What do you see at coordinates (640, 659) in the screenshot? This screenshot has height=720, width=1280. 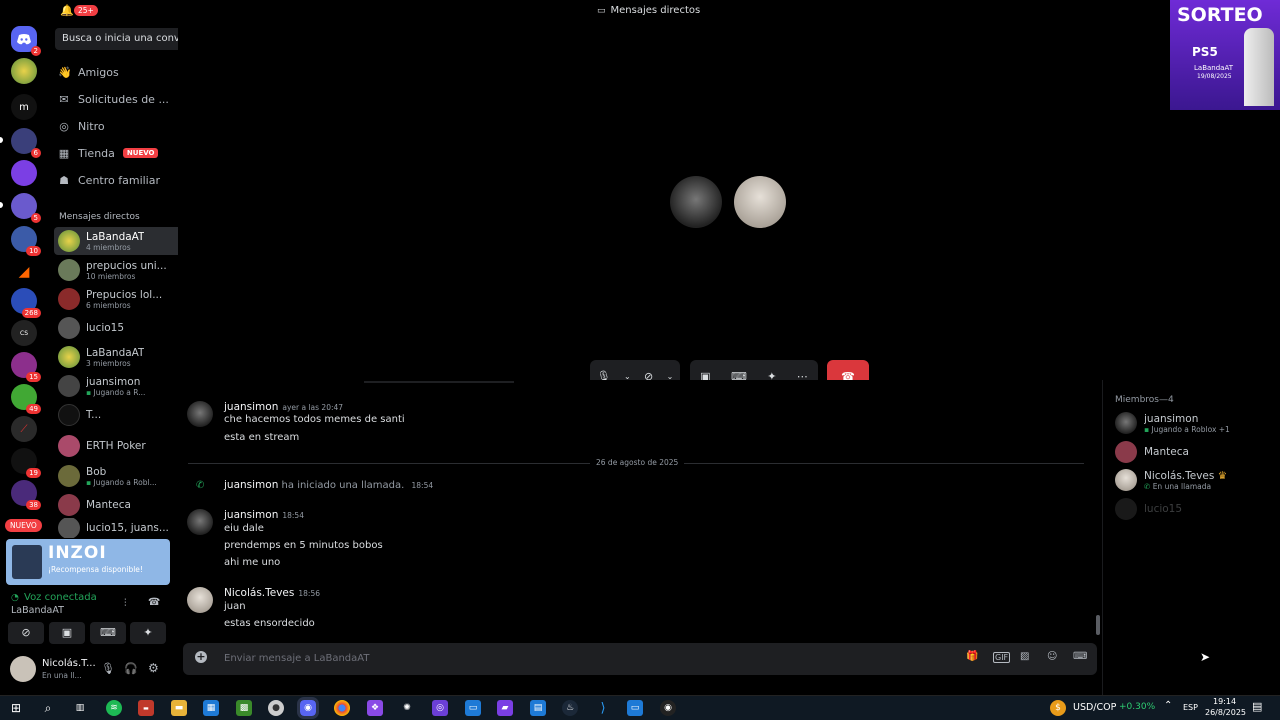 I see `message-composer: + Enviar mensaje a LaBandaAT 🎁 GIF ▨ ☺ ⌨` at bounding box center [640, 659].